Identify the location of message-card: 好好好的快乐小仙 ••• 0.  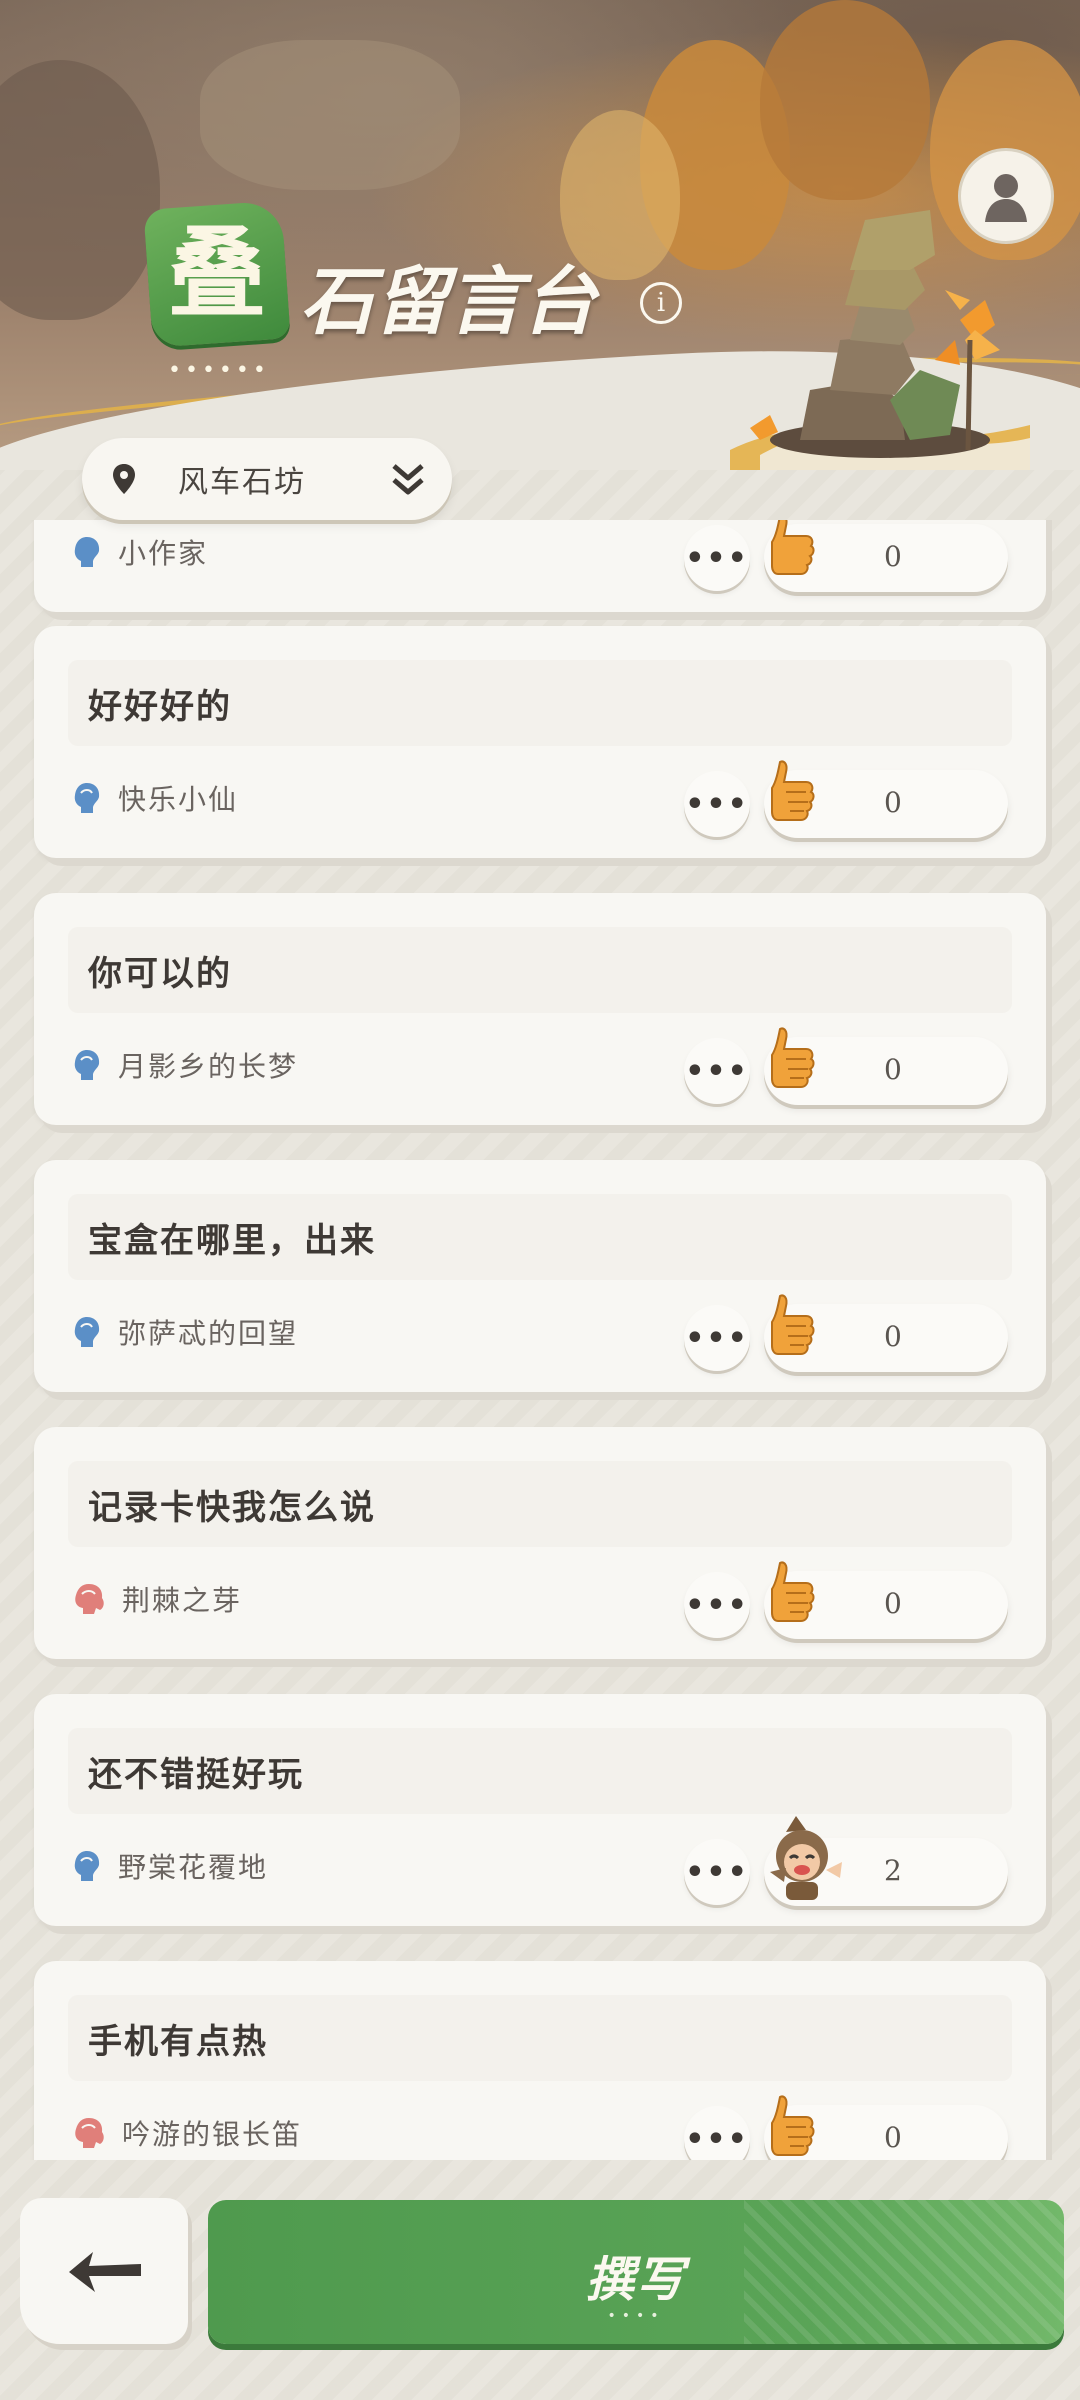
(540, 742).